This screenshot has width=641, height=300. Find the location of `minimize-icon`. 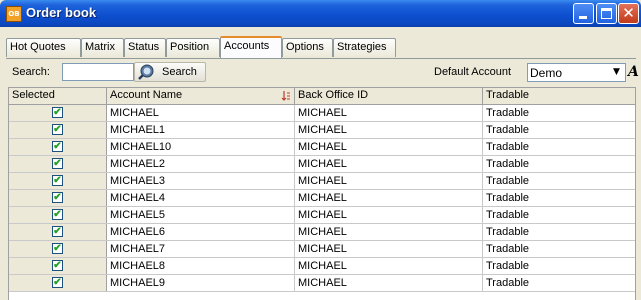

minimize-icon is located at coordinates (583, 17).